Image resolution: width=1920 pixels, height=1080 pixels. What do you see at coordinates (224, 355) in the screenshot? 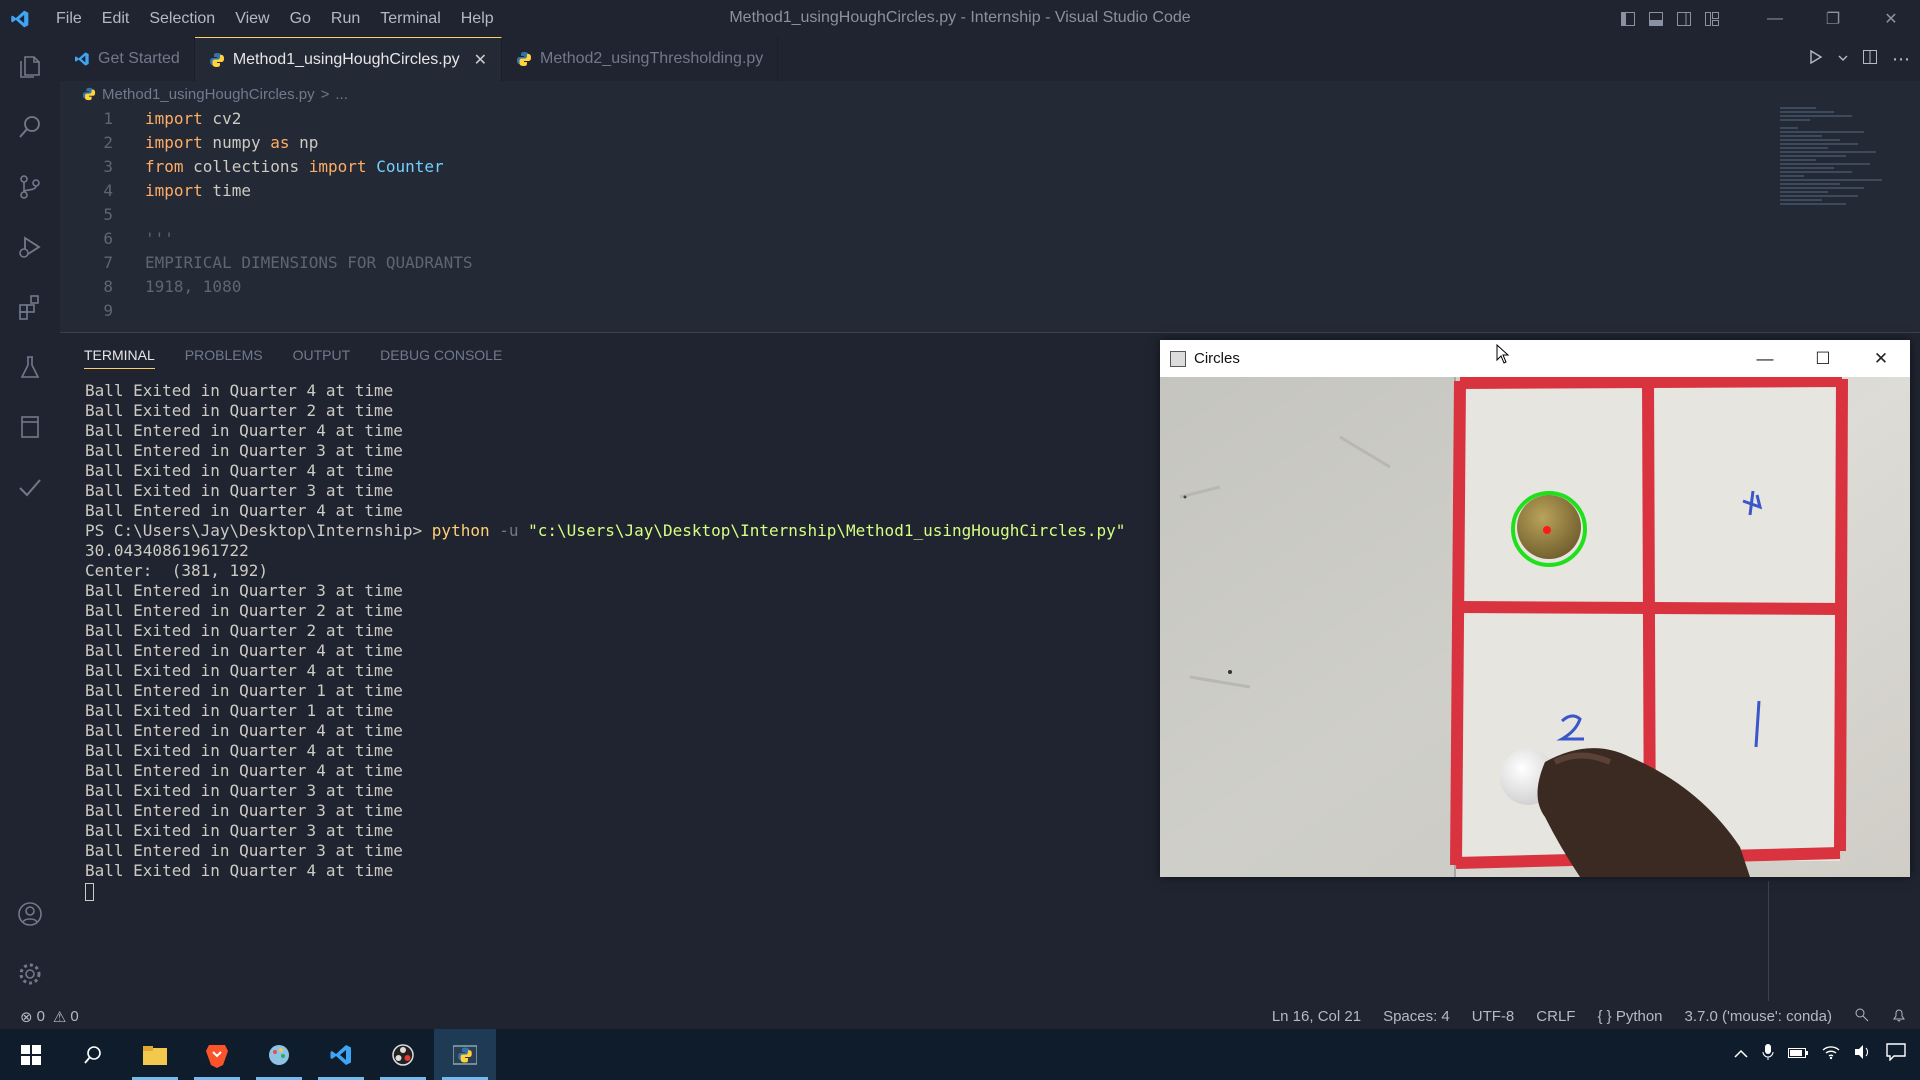
I see `tab-problems: PROBLEMS` at bounding box center [224, 355].